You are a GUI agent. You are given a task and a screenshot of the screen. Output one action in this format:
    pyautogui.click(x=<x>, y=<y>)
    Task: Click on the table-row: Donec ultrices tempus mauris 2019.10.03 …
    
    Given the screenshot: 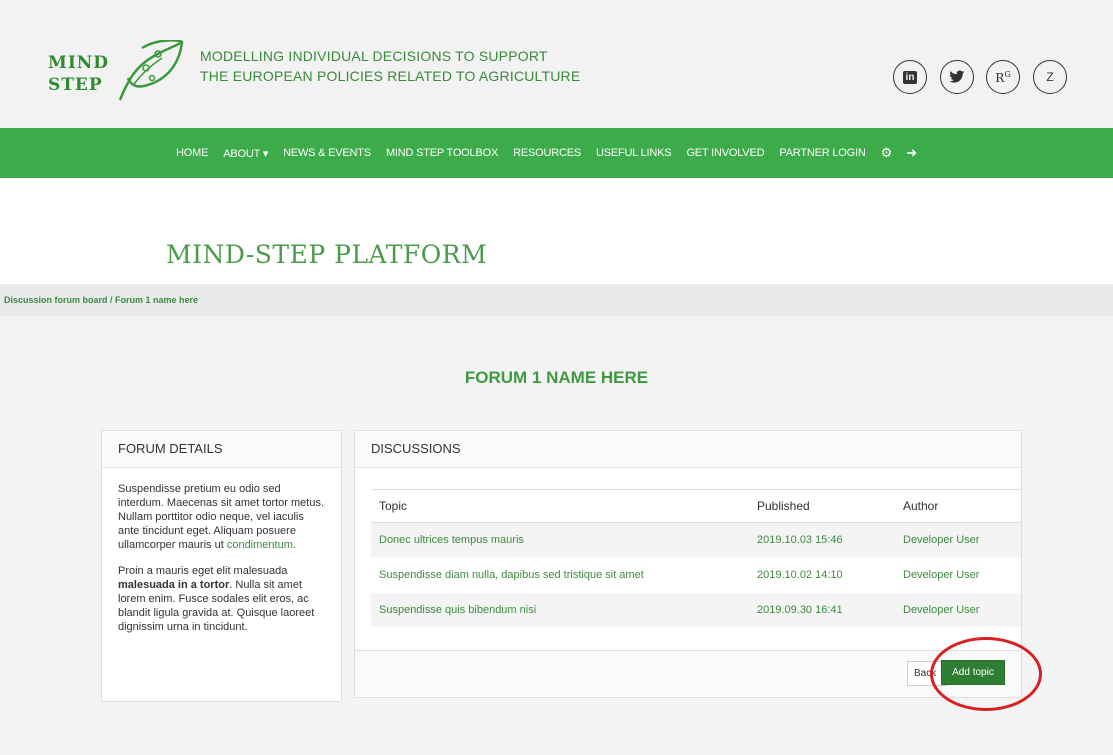 What is the action you would take?
    pyautogui.click(x=696, y=540)
    